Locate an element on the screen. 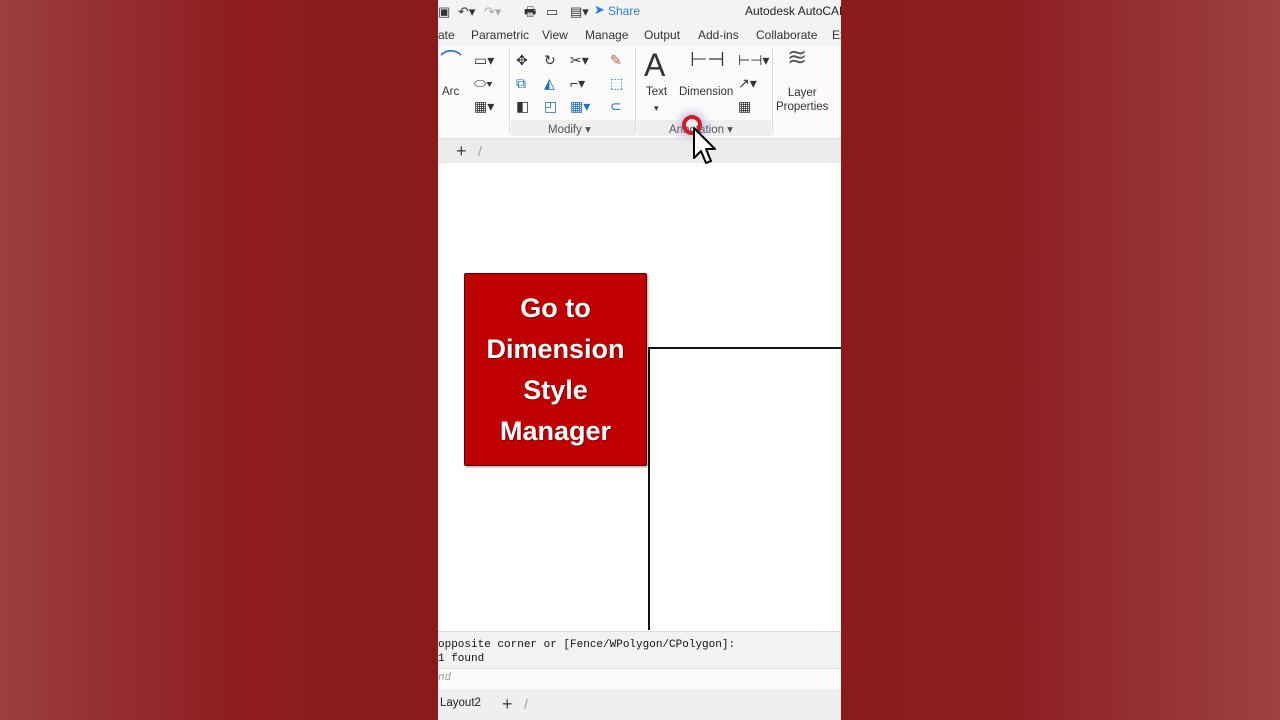  redo-icon: ↷▾ is located at coordinates (492, 12).